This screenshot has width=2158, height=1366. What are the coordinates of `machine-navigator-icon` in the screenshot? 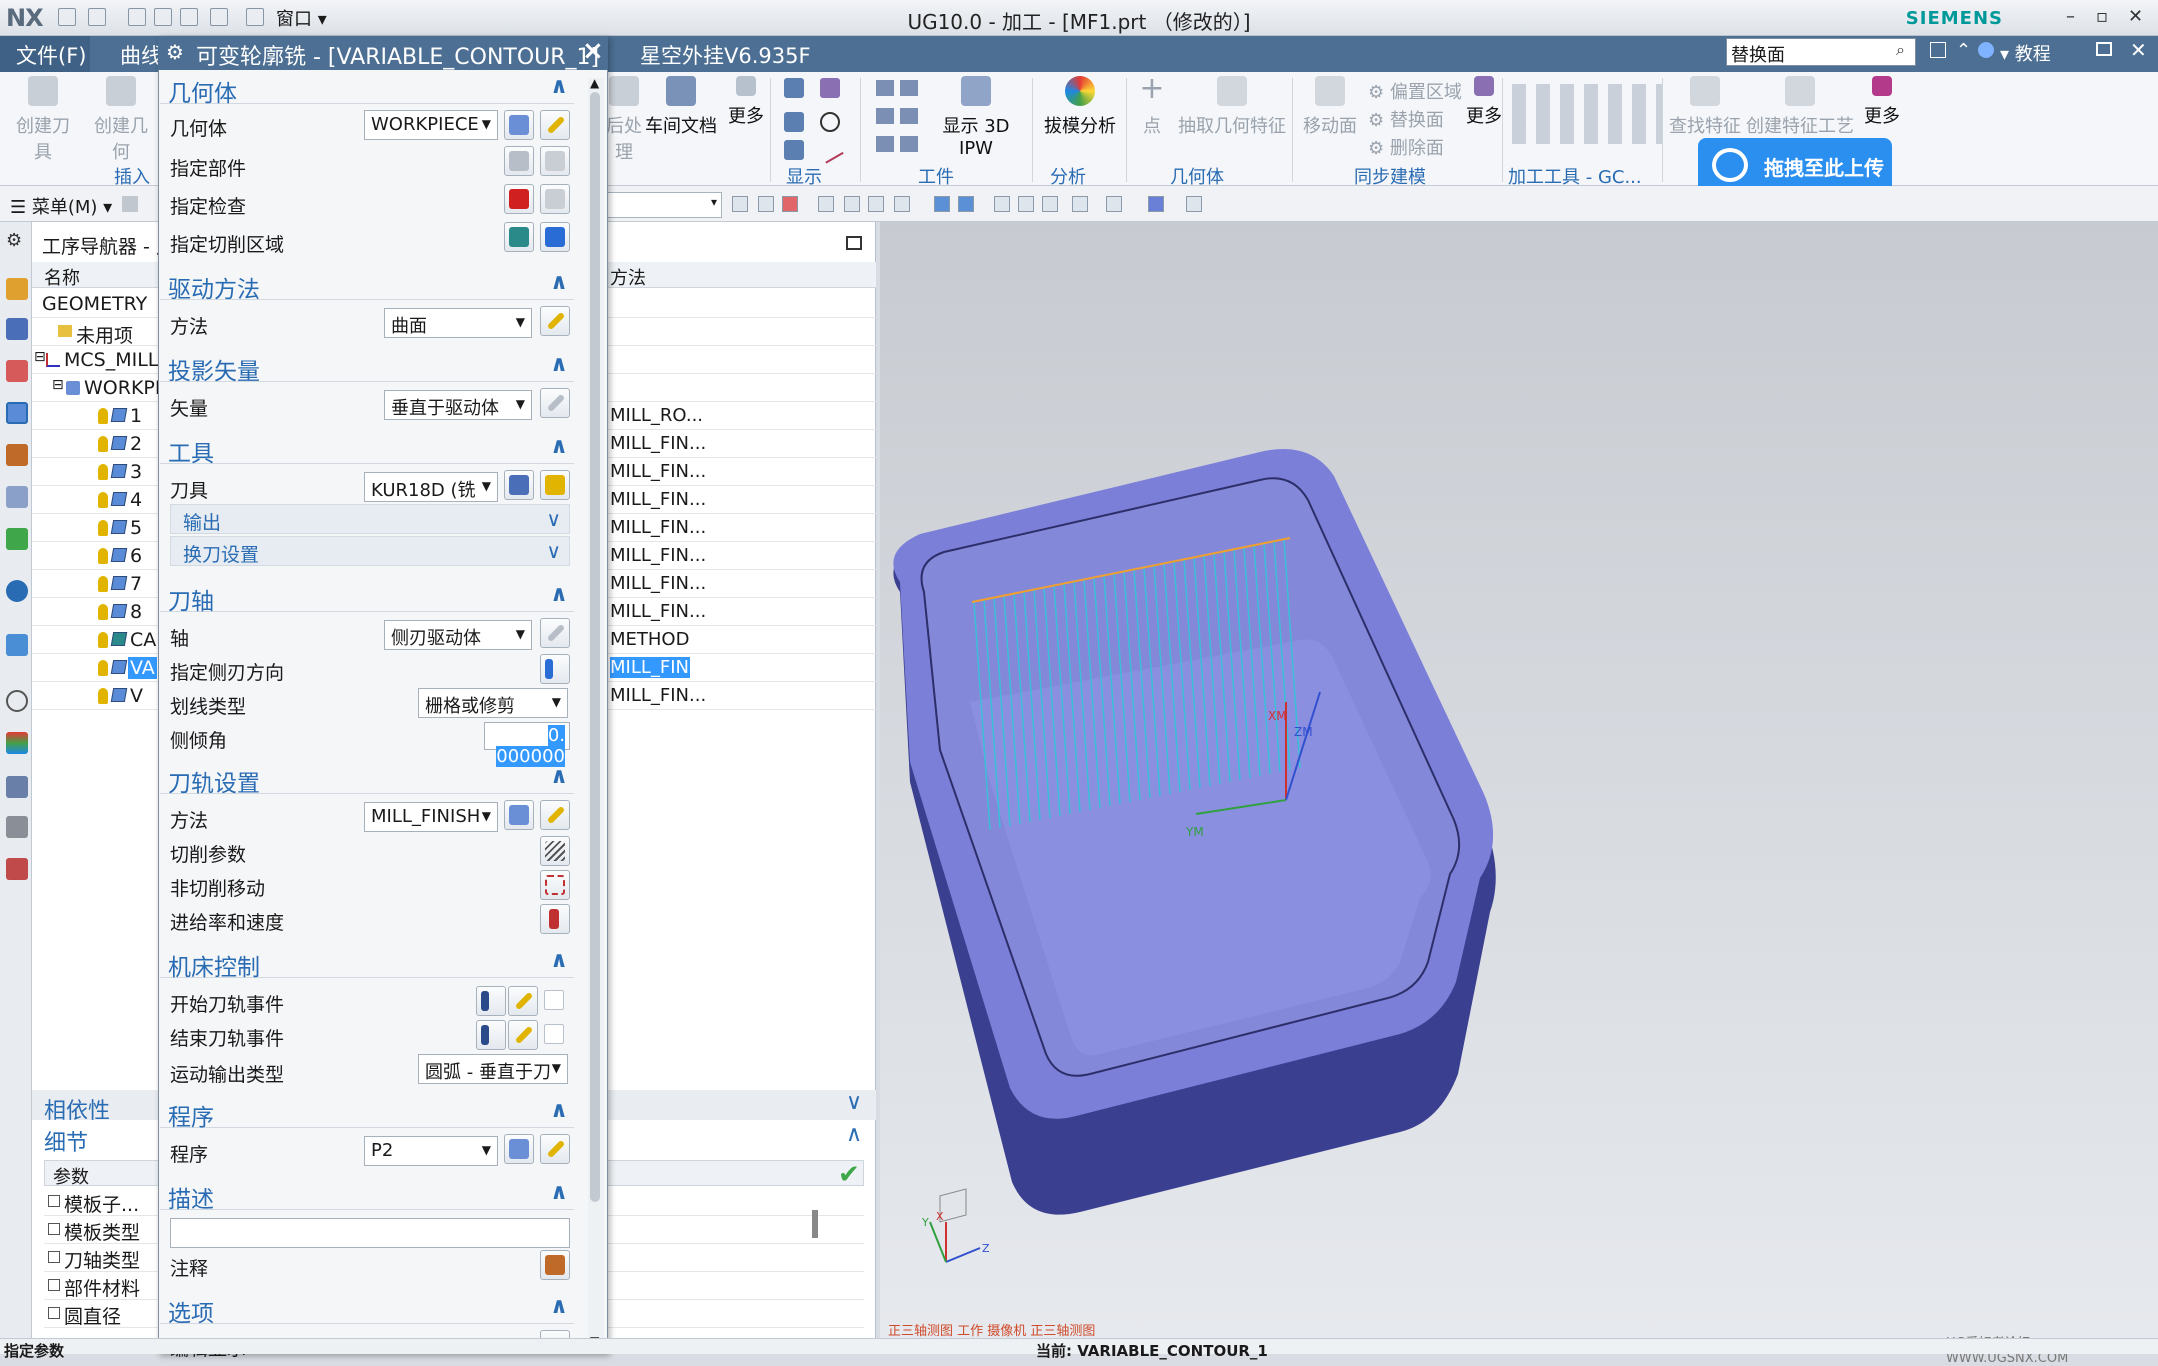 It's located at (17, 455).